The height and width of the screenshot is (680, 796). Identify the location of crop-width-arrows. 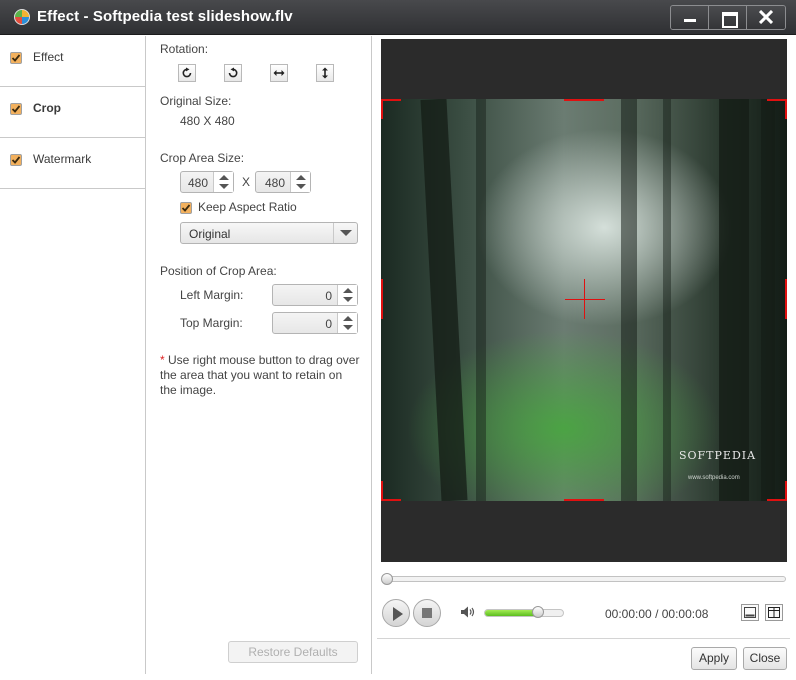
(223, 182).